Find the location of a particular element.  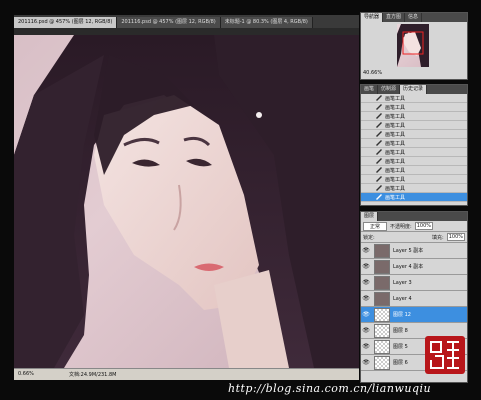

tab-navigator: 导航器 is located at coordinates (372, 17).